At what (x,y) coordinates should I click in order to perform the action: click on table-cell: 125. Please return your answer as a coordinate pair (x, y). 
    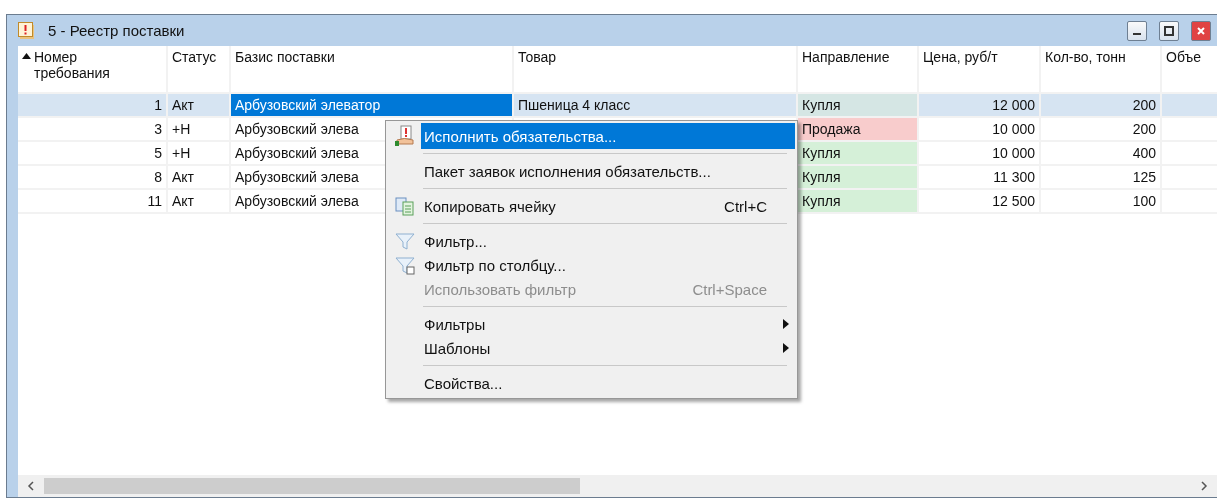
    Looking at the image, I should click on (1101, 177).